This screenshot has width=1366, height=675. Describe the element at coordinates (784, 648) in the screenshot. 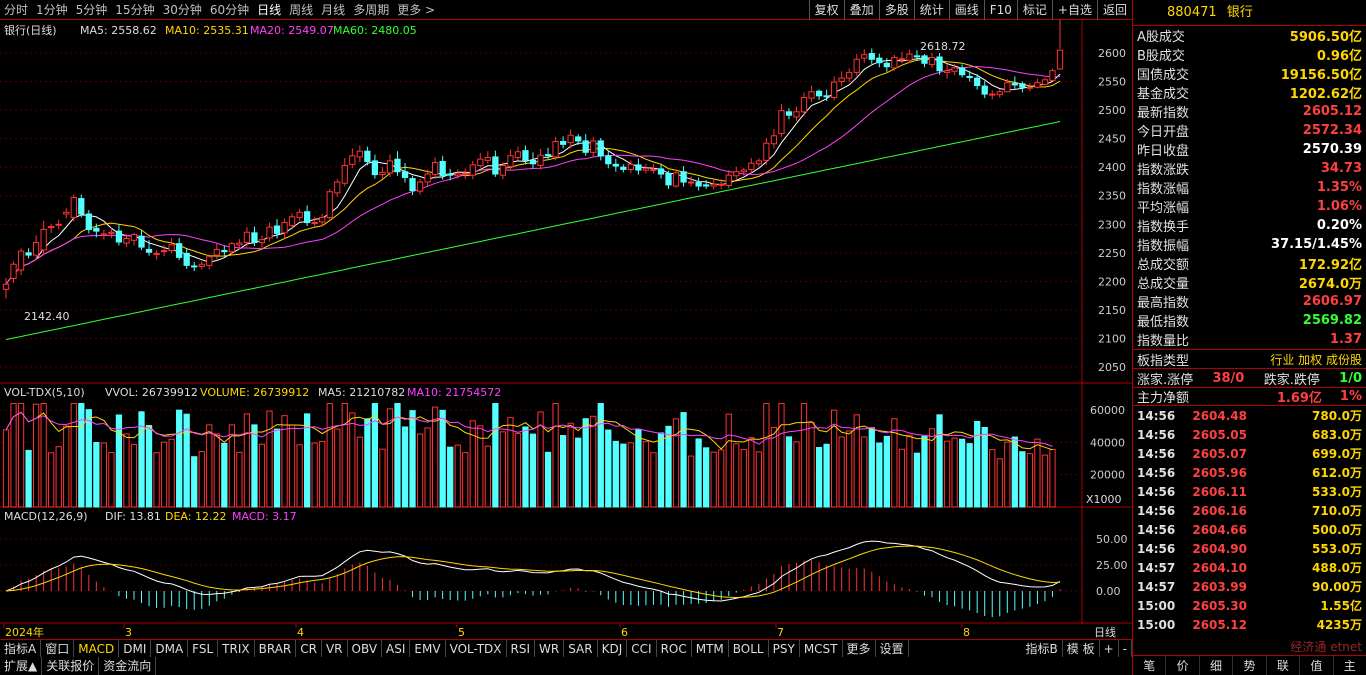

I see `indicator-tab: PSY` at that location.